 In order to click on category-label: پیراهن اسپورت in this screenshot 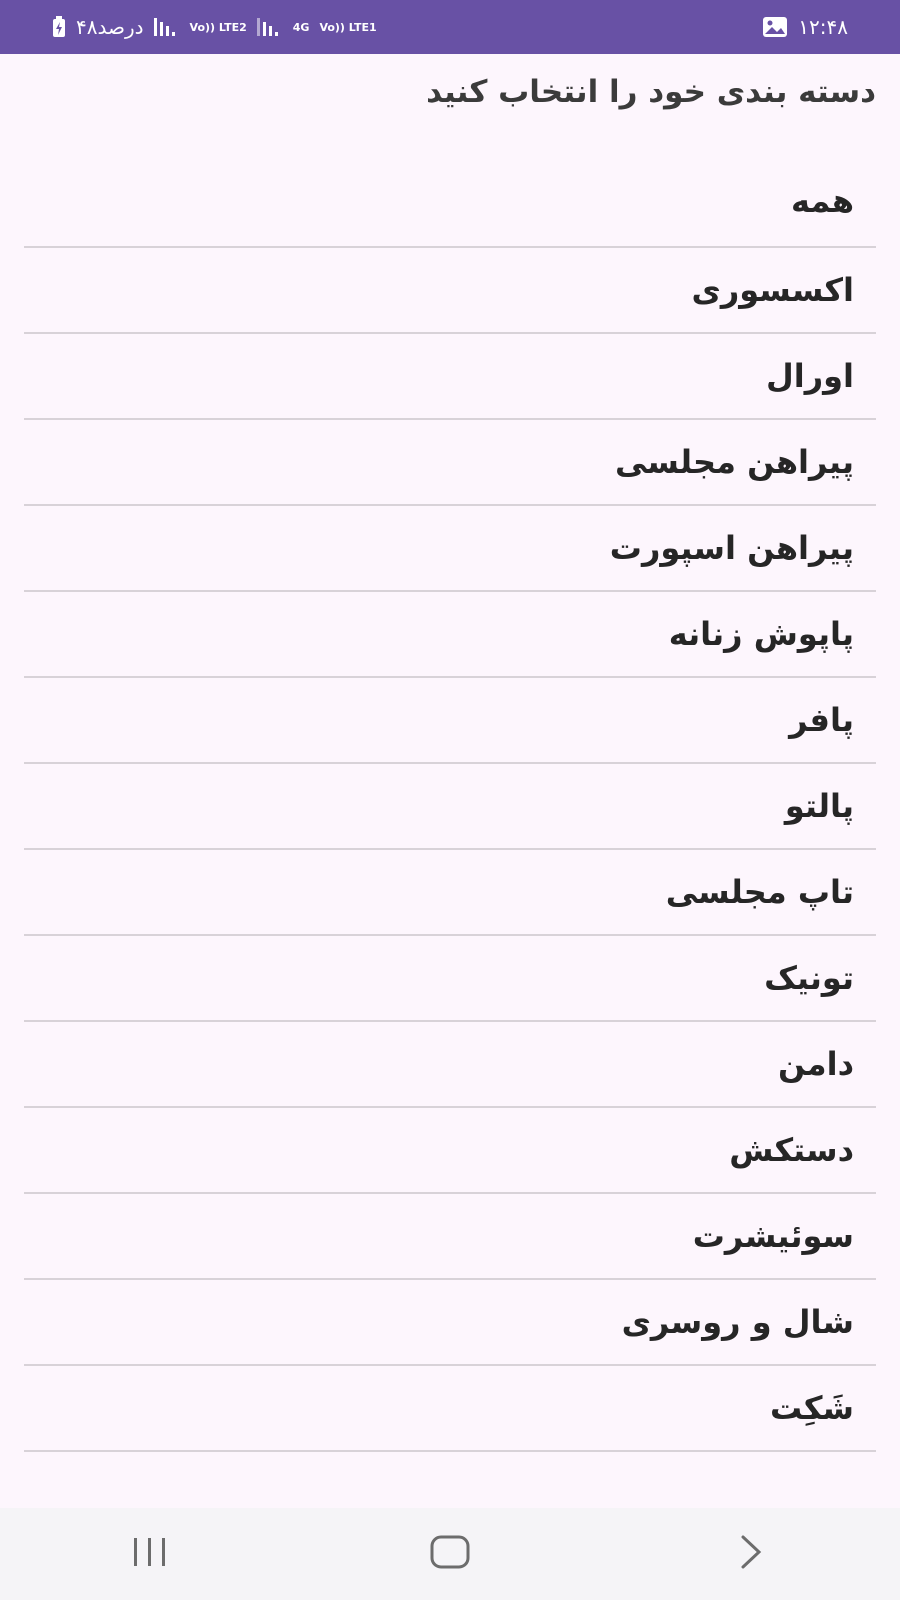, I will do `click(731, 548)`.